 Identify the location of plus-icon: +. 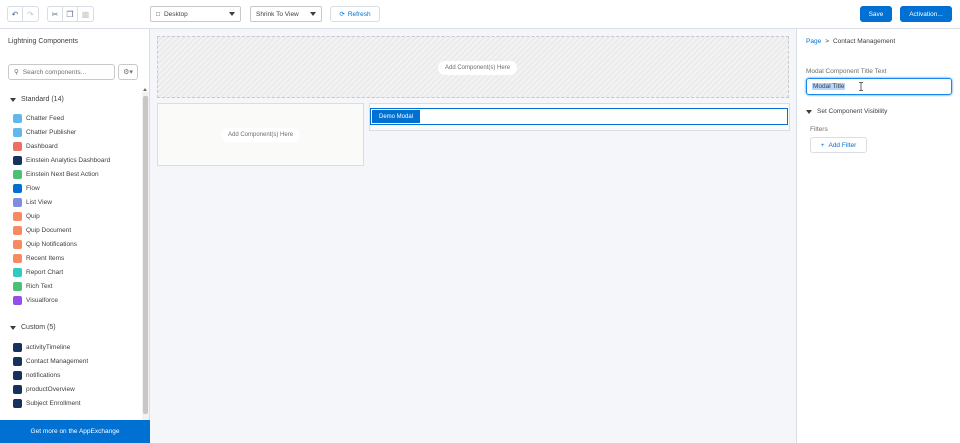
(822, 145).